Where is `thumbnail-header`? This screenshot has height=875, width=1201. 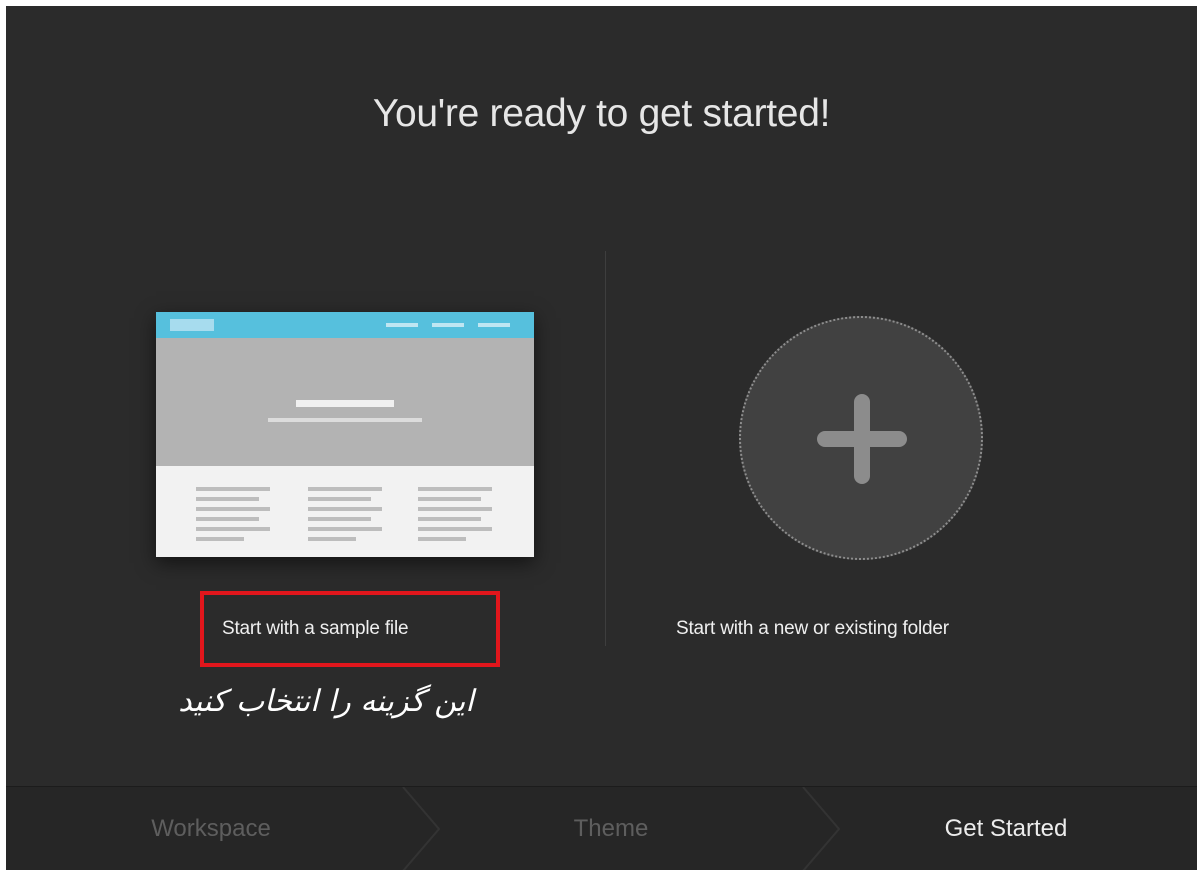 thumbnail-header is located at coordinates (345, 325).